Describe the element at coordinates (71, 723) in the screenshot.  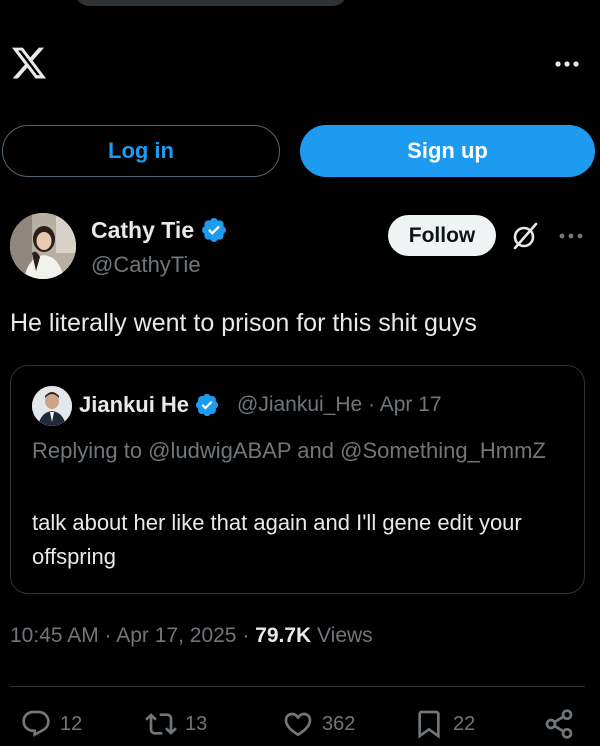
I see `reply-count: 12` at that location.